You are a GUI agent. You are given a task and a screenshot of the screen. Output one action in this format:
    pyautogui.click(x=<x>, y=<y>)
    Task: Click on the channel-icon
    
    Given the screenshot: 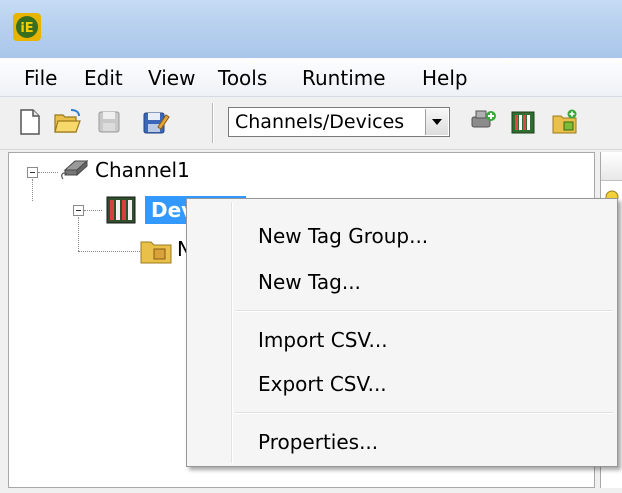 What is the action you would take?
    pyautogui.click(x=74, y=170)
    